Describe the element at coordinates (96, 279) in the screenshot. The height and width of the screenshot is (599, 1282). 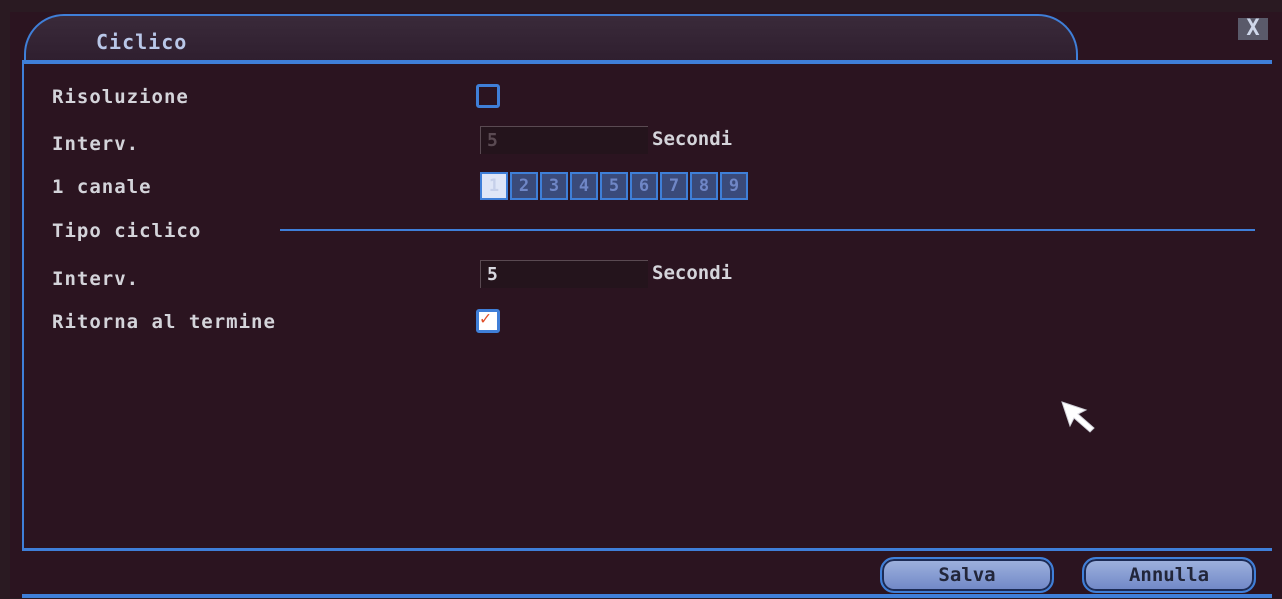
I see `interv-label-2: Interv.` at that location.